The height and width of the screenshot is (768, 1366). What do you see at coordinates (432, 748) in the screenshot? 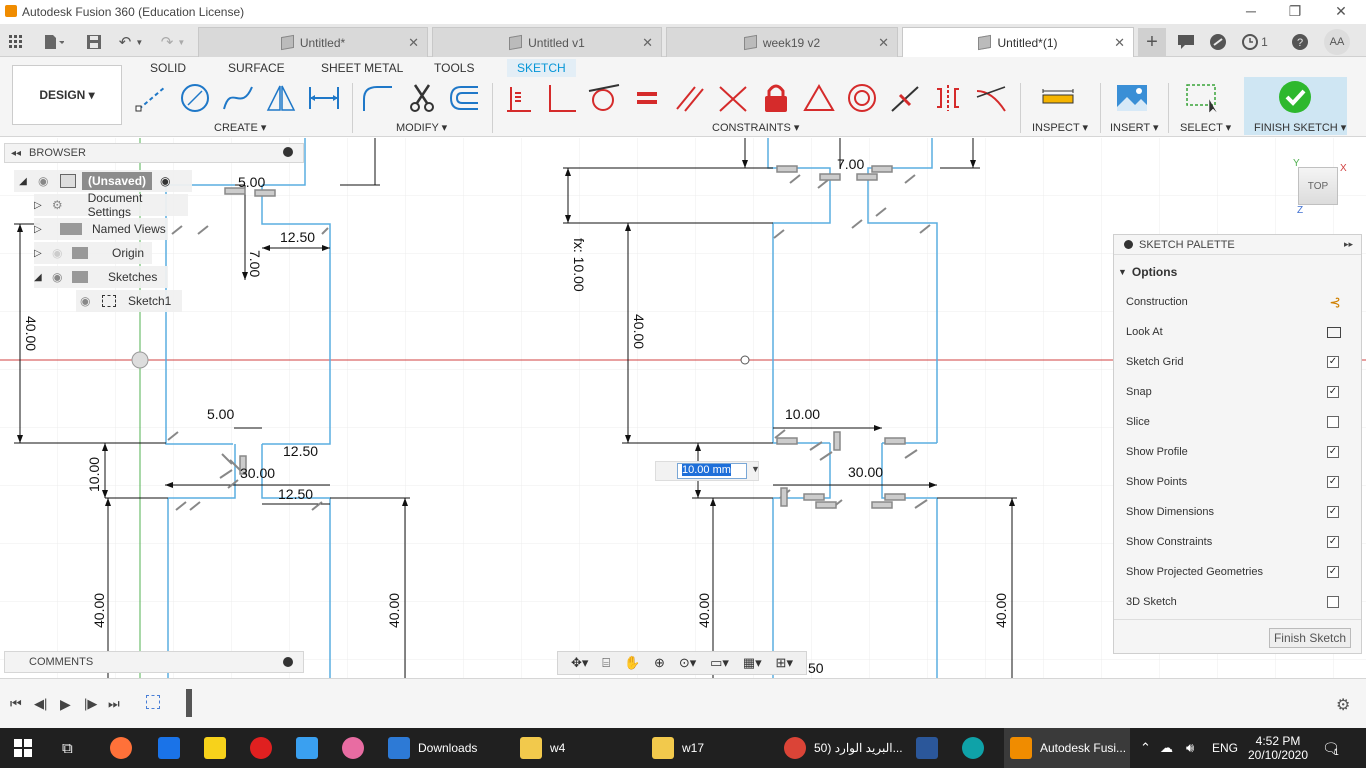
I see `taskbar-downloads: Downloads` at bounding box center [432, 748].